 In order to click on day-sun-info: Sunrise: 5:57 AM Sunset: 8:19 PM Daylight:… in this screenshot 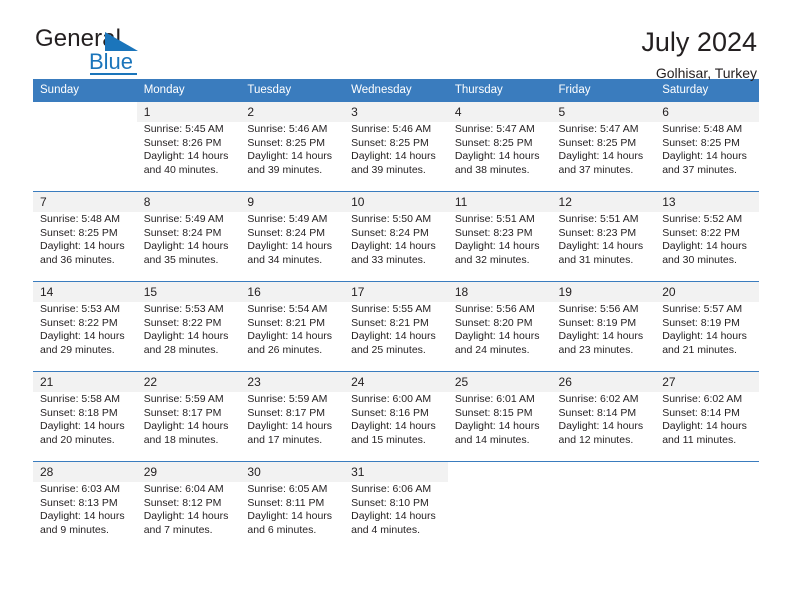, I will do `click(707, 337)`.